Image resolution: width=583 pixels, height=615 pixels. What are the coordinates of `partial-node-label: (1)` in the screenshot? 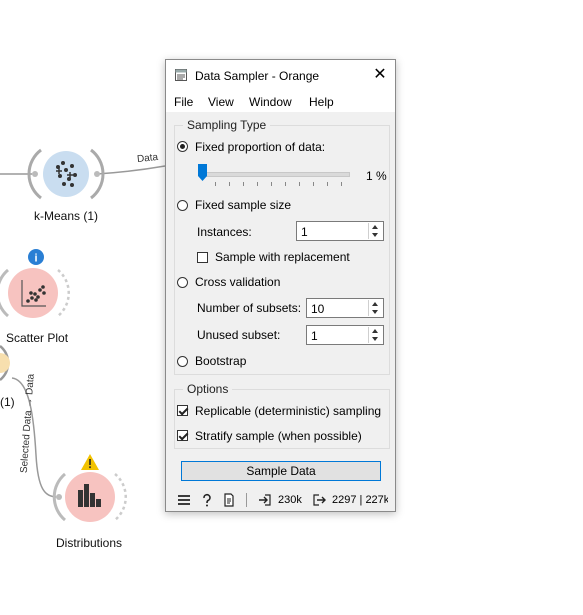 It's located at (7, 402).